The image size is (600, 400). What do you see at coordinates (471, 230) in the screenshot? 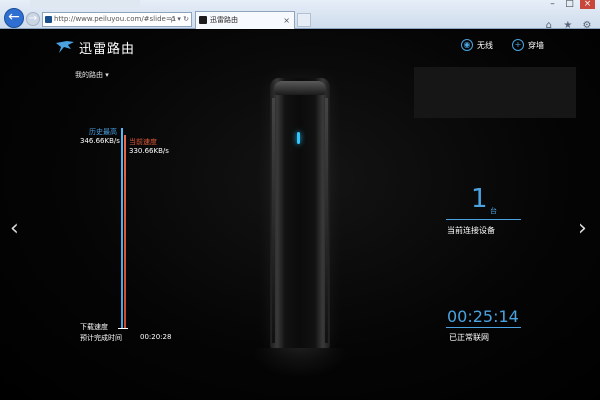
I see `connected-device-label: 当前连接设备` at bounding box center [471, 230].